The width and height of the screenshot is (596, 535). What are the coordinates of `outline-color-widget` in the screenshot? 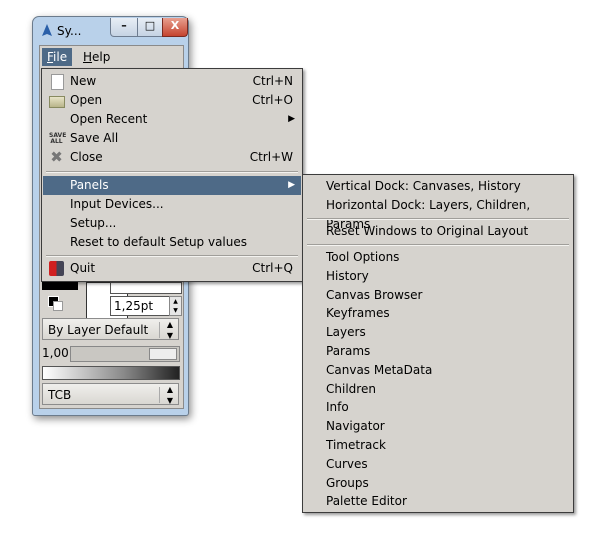 It's located at (60, 286).